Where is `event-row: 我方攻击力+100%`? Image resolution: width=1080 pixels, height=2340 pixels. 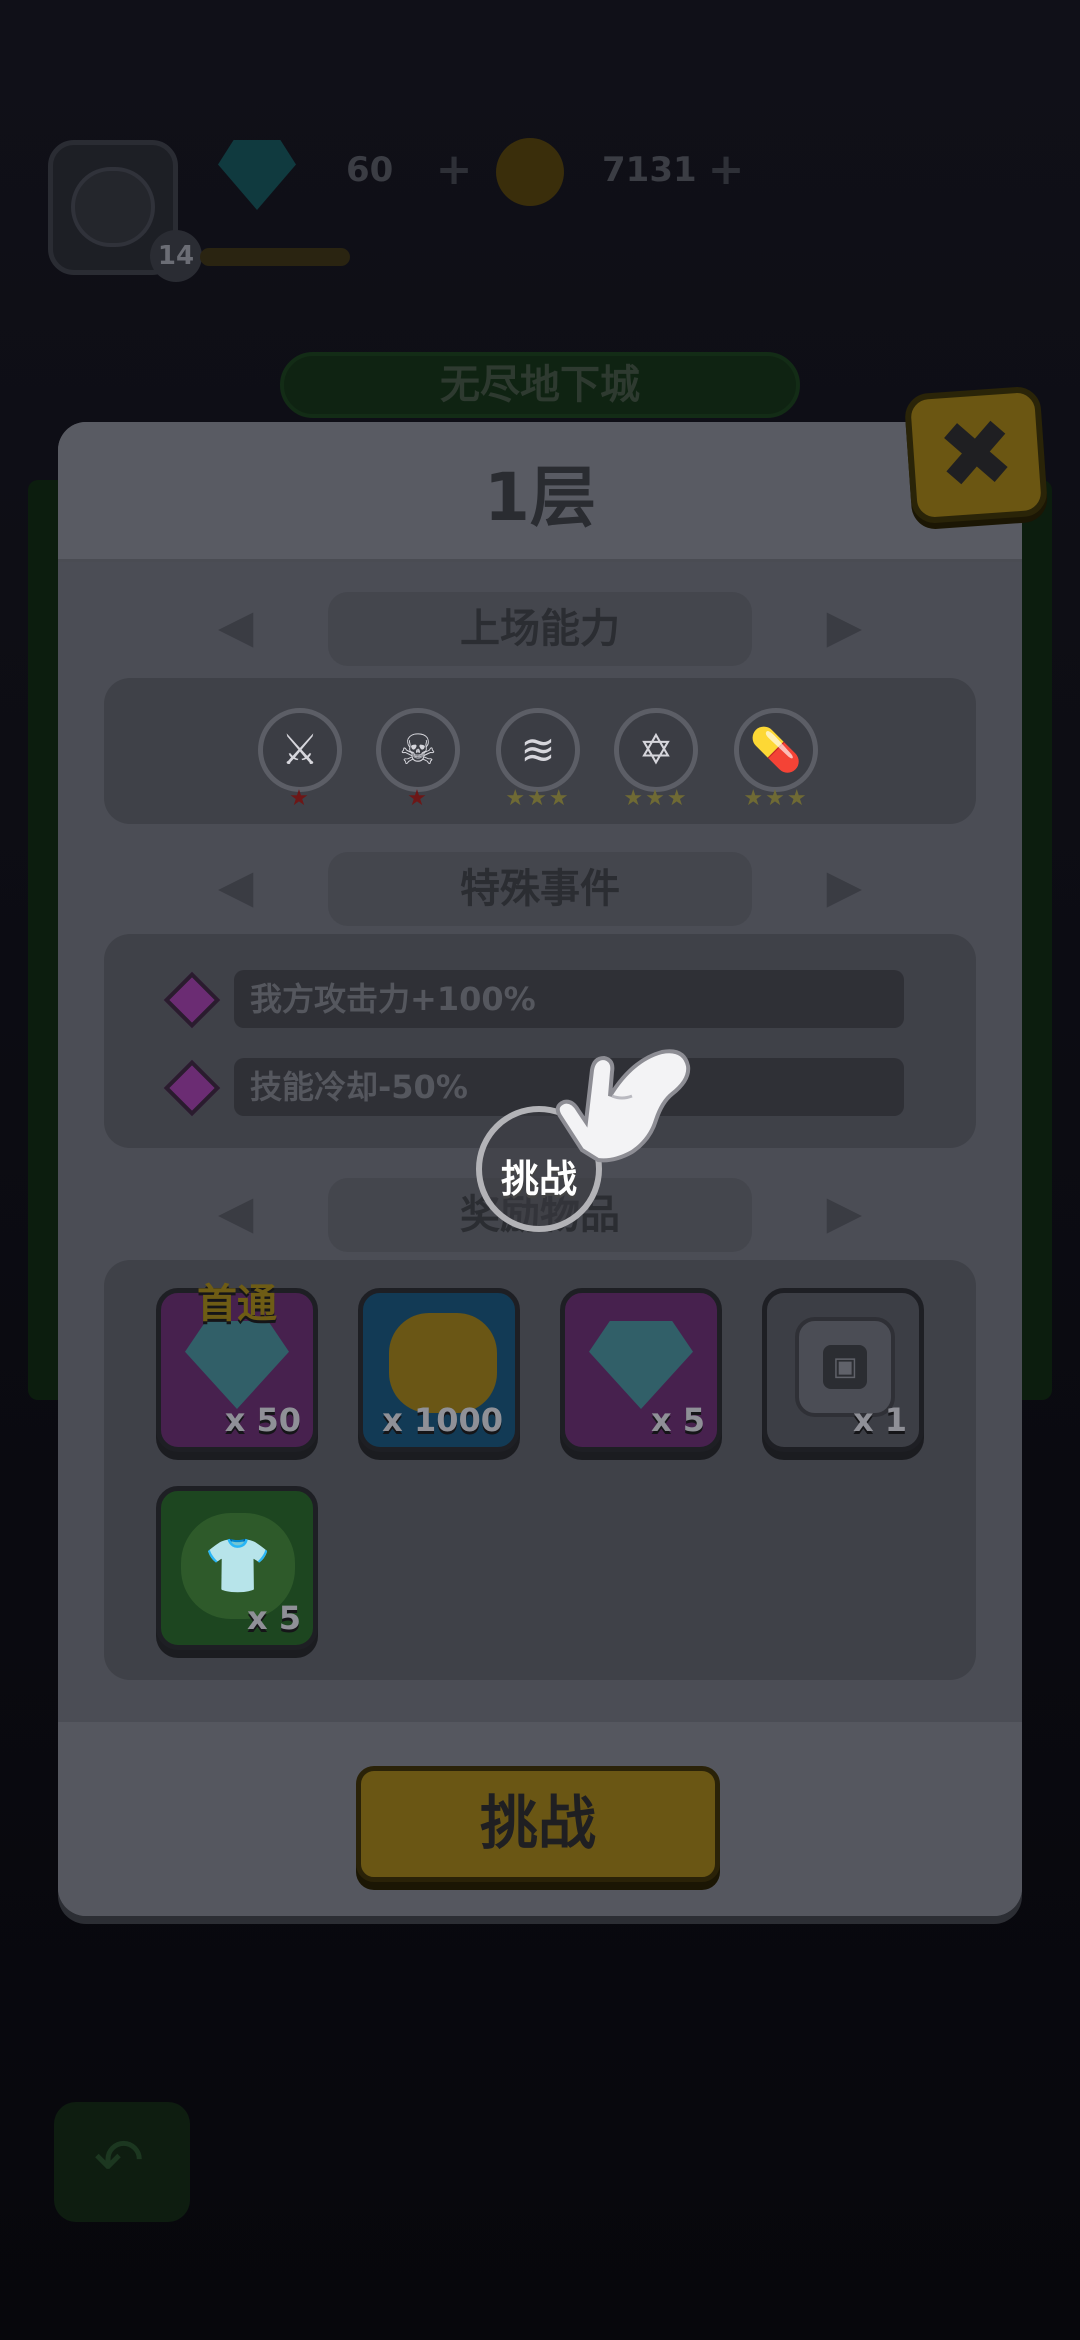 event-row: 我方攻击力+100% is located at coordinates (537, 999).